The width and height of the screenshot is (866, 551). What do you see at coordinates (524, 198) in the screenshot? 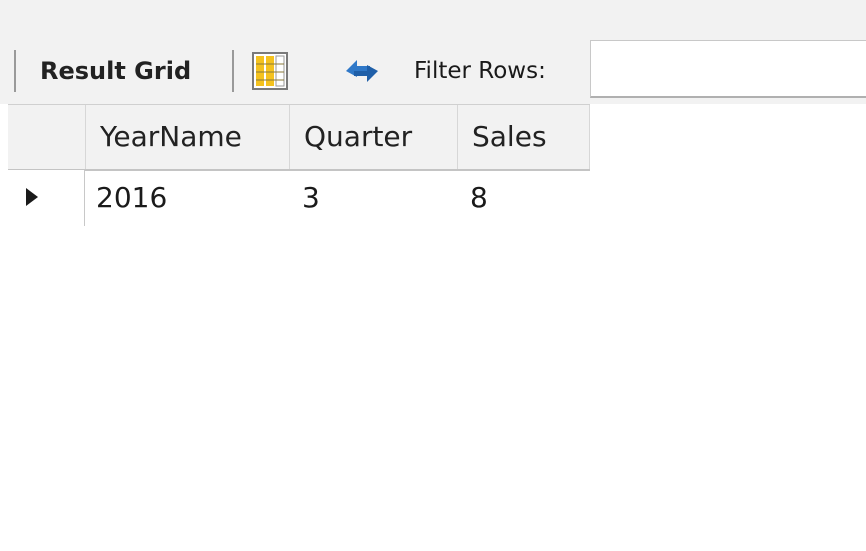
I see `cell-sales: 8` at bounding box center [524, 198].